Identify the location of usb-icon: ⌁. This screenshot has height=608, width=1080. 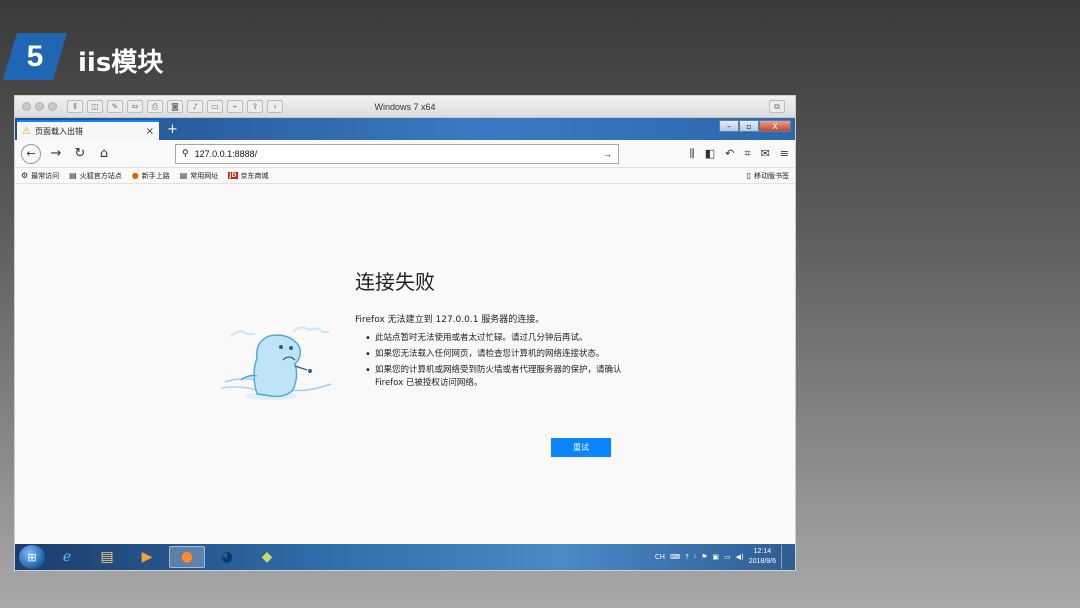
(235, 106).